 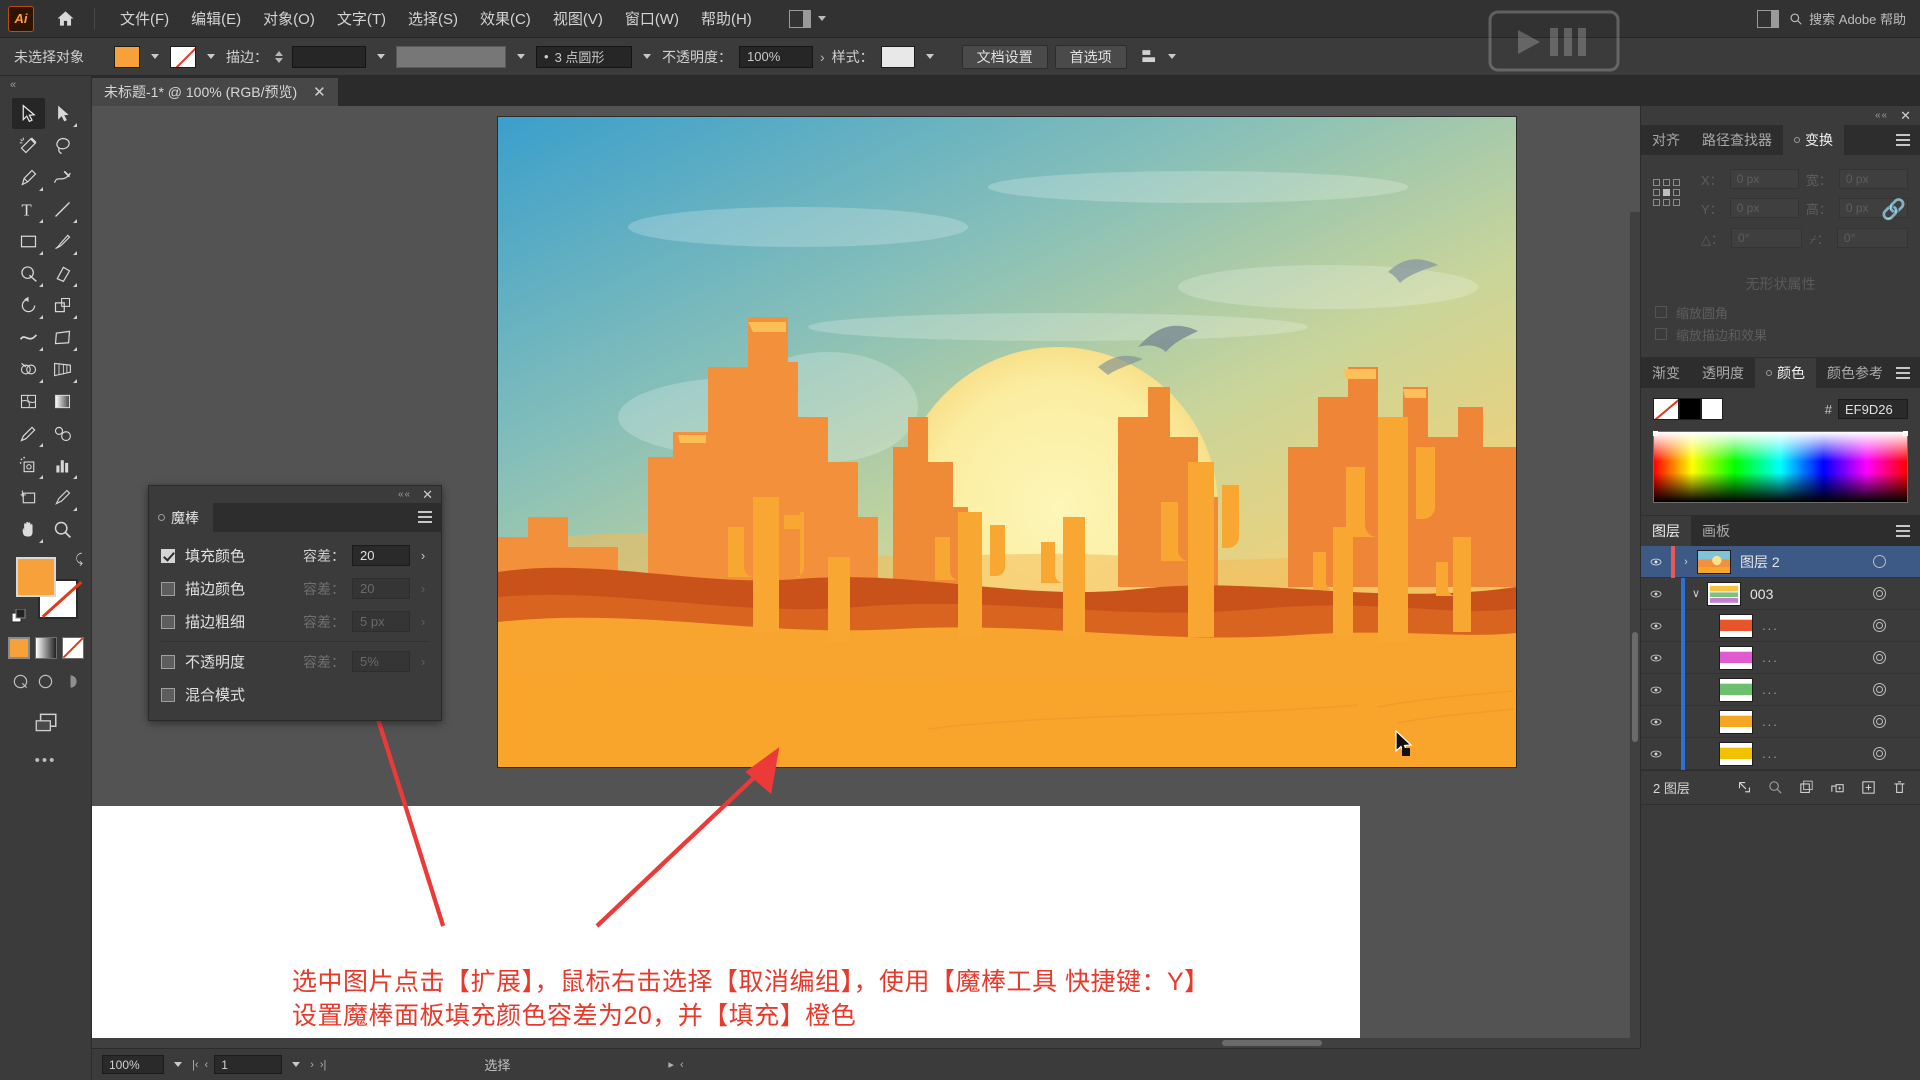 What do you see at coordinates (381, 621) in the screenshot?
I see `stroke-weight-tolerance-input: 5 px` at bounding box center [381, 621].